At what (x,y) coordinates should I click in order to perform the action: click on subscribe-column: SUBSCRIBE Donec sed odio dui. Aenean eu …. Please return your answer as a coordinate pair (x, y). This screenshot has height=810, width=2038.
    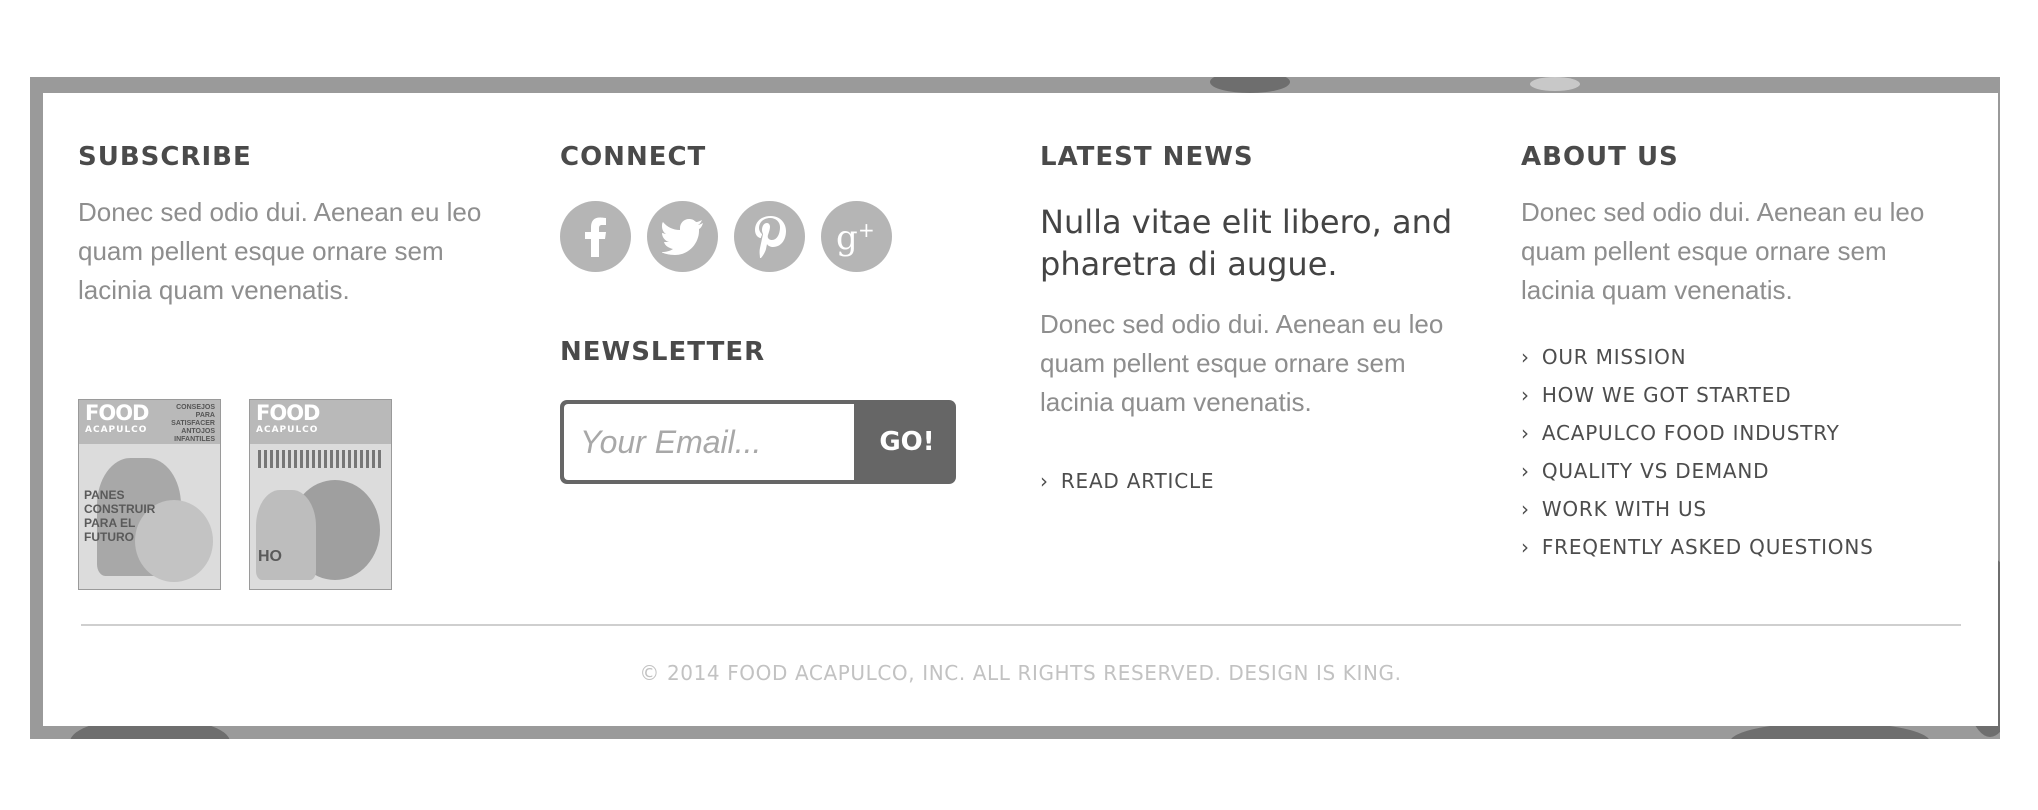
    Looking at the image, I should click on (293, 365).